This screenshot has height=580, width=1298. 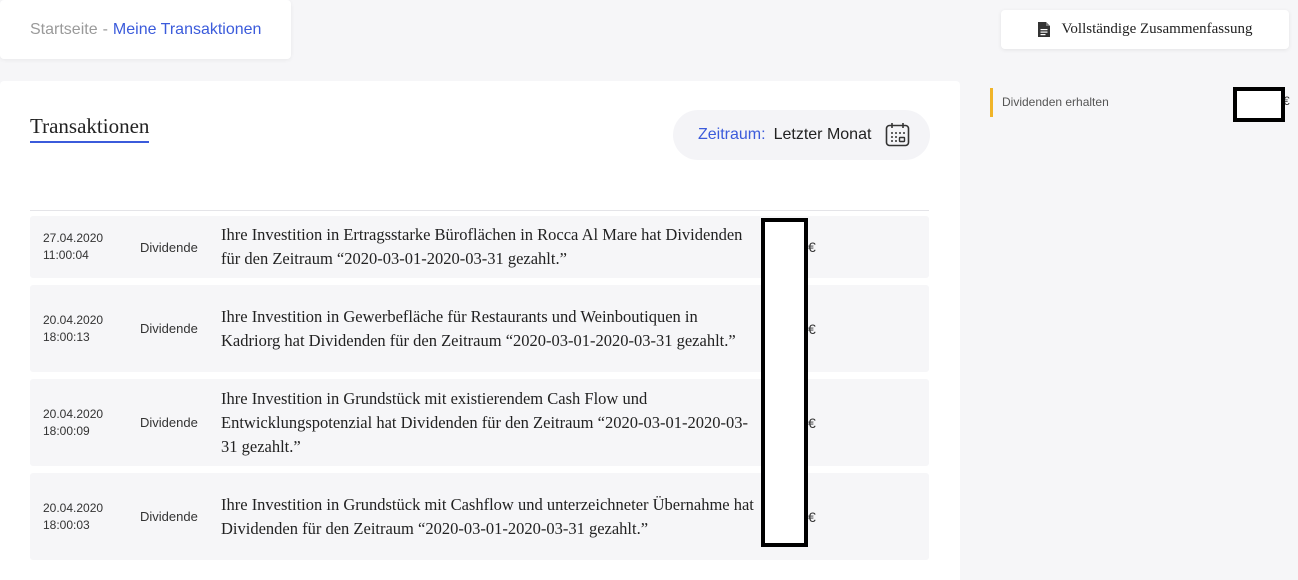 What do you see at coordinates (1055, 102) in the screenshot?
I see `dividends-received-label: Dividenden erhalten` at bounding box center [1055, 102].